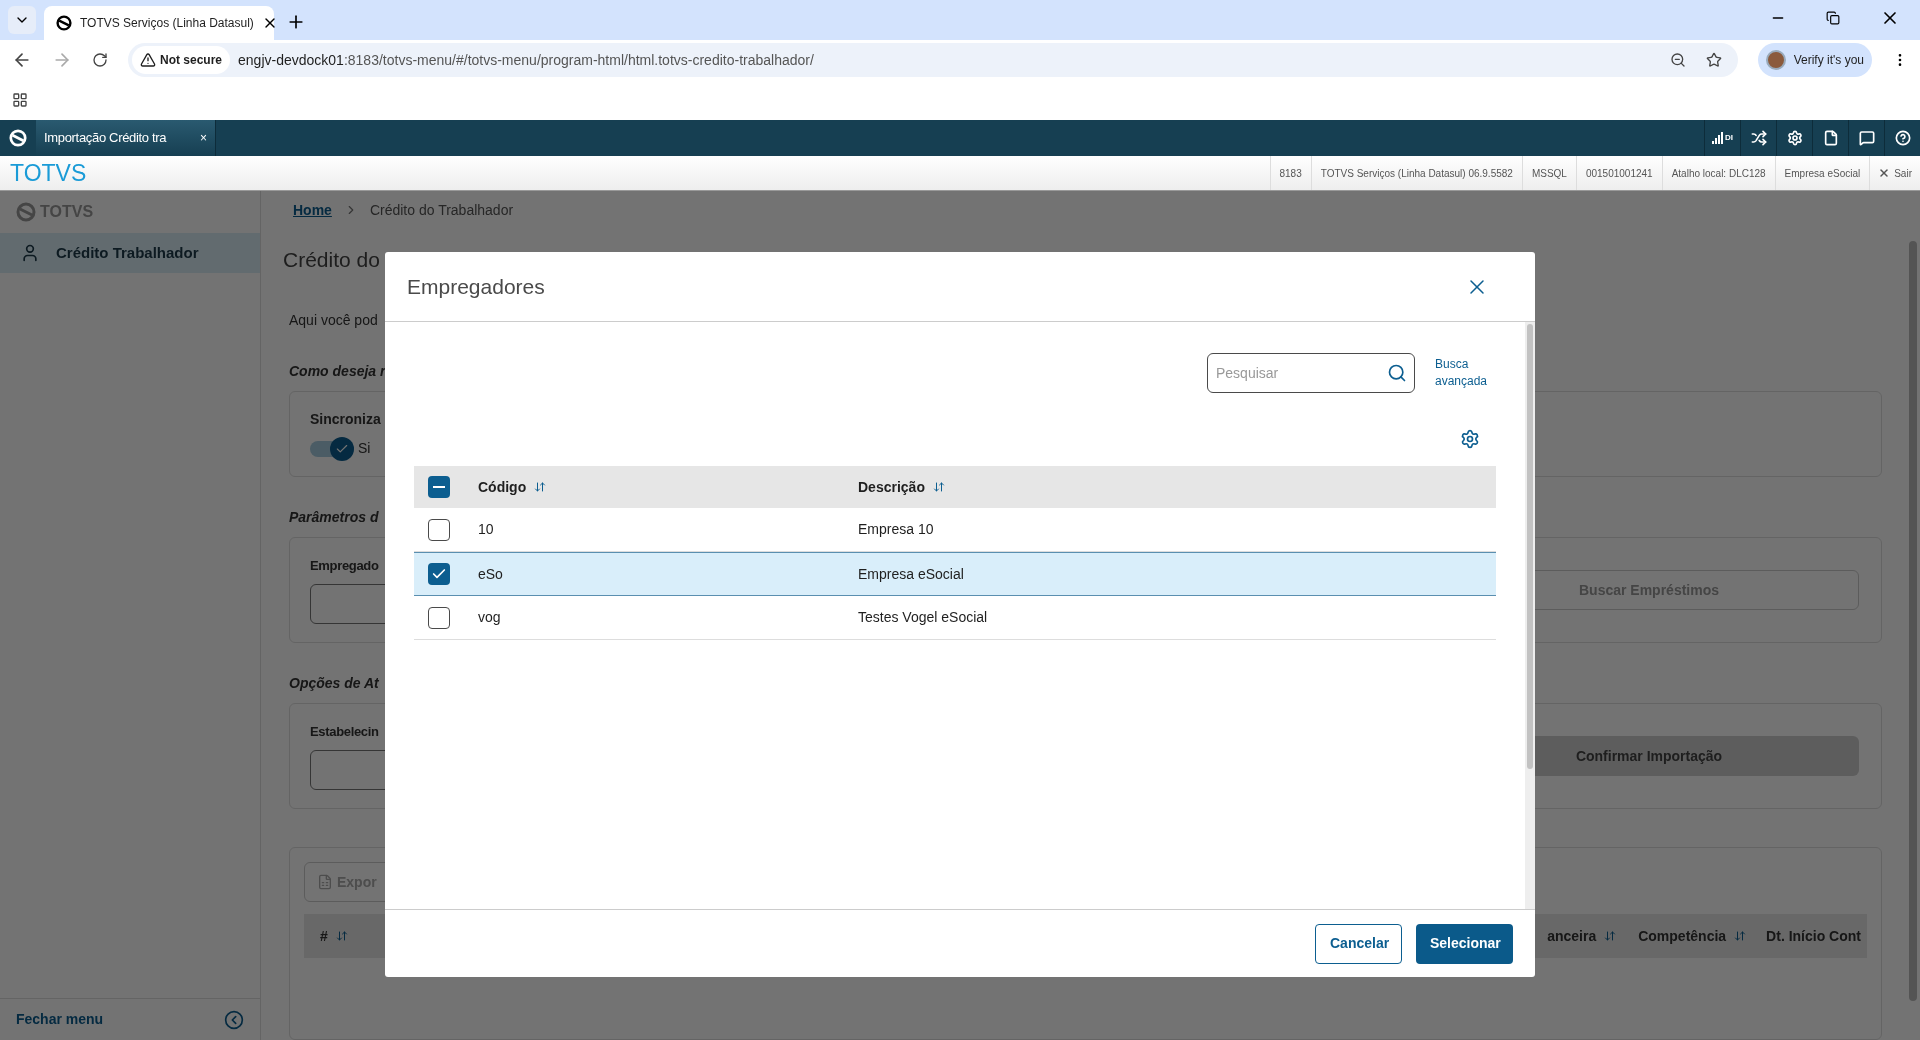  Describe the element at coordinates (1758, 138) in the screenshot. I see `shuffle-icon` at that location.